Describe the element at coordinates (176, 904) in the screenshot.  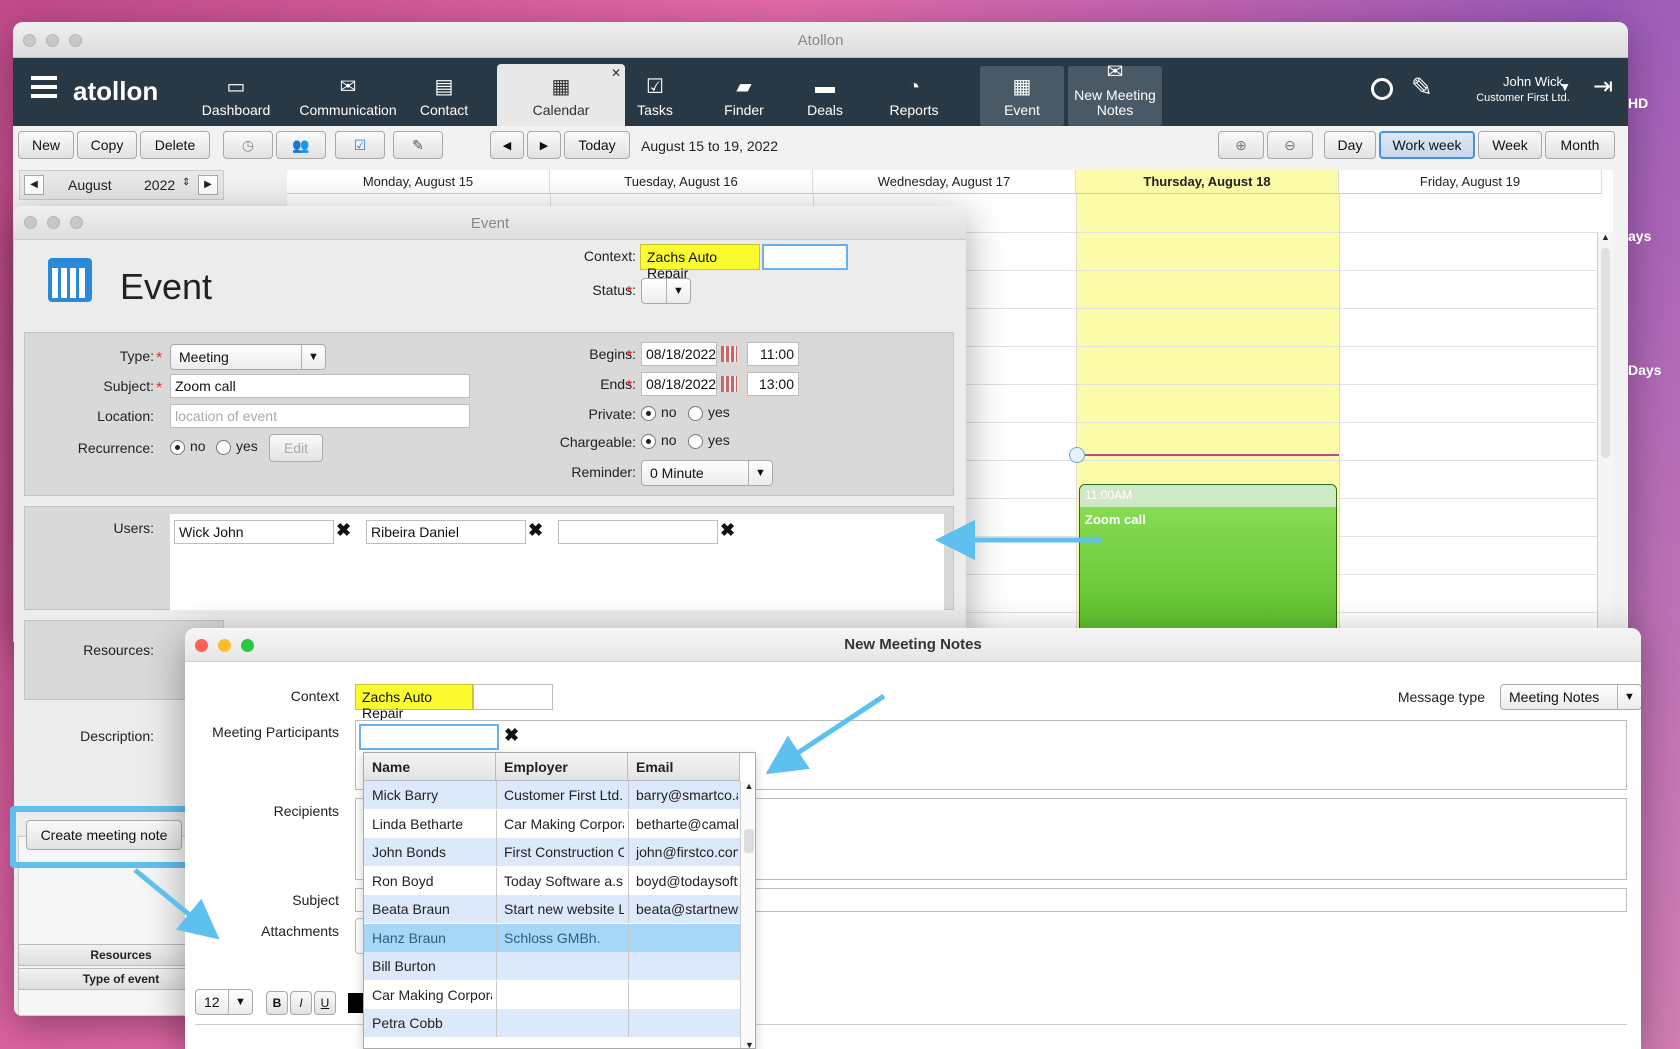
I see `arrow-from-create-note` at that location.